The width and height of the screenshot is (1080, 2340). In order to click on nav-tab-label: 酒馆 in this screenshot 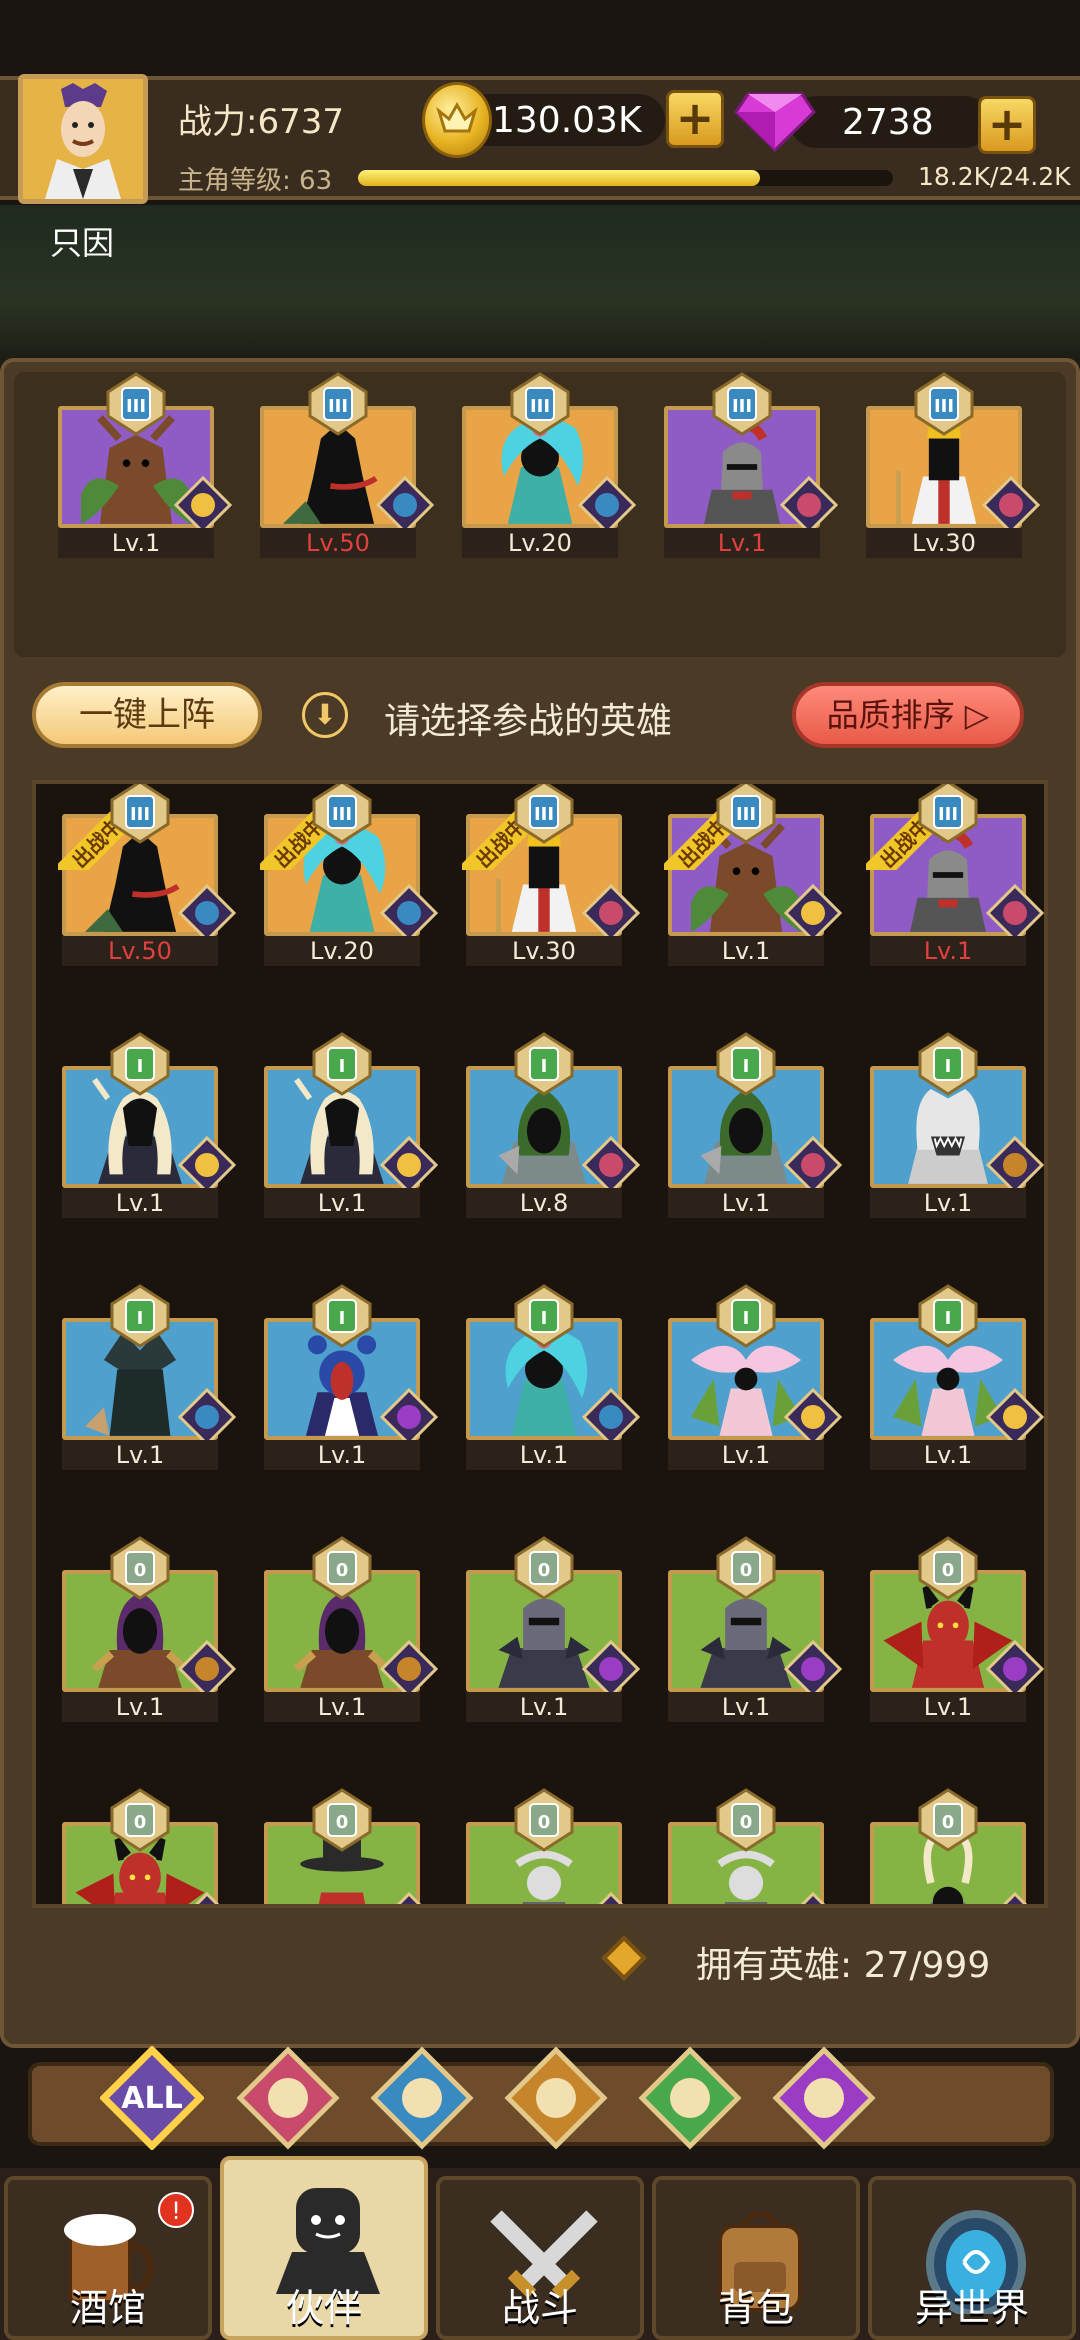, I will do `click(107, 2308)`.